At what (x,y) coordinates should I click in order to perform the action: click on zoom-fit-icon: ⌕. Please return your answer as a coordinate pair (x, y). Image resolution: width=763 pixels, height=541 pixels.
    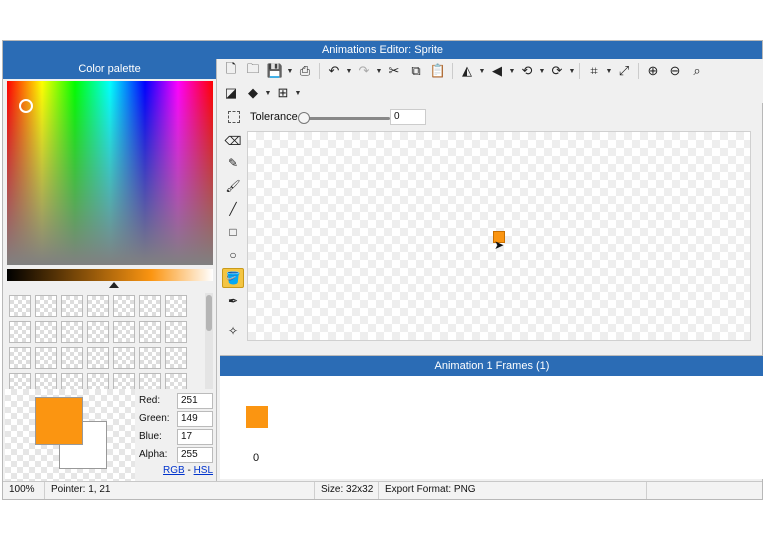
    Looking at the image, I should click on (697, 71).